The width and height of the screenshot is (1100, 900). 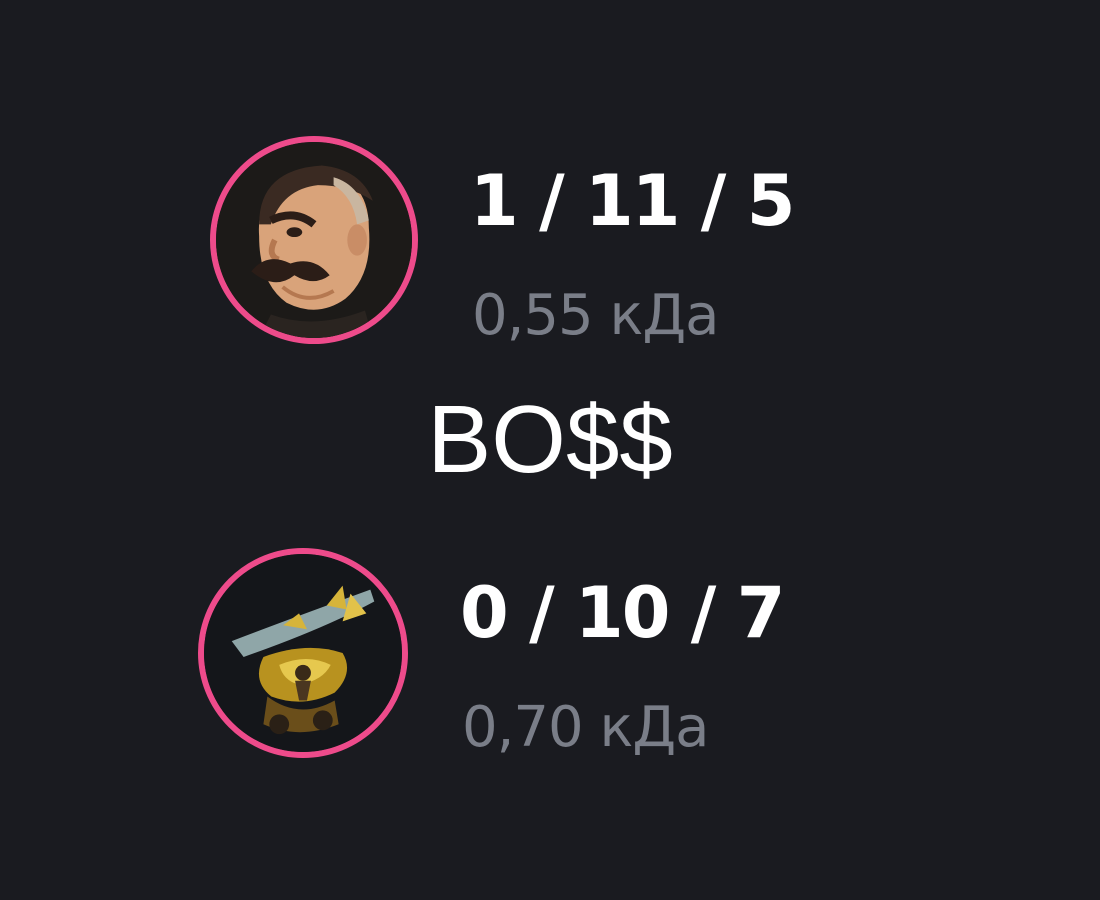 What do you see at coordinates (314, 240) in the screenshot?
I see `mustached-hero-portrait-icon` at bounding box center [314, 240].